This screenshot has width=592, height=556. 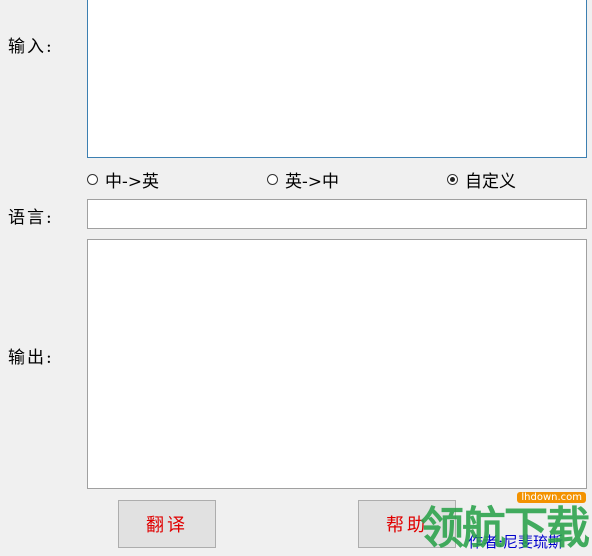 What do you see at coordinates (31, 218) in the screenshot?
I see `language-label: 语言:` at bounding box center [31, 218].